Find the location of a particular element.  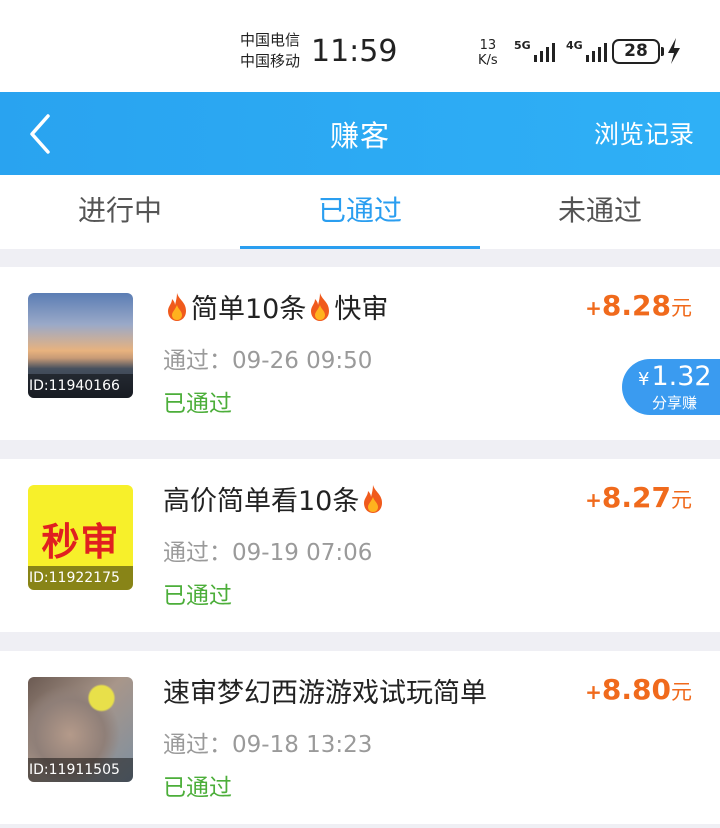

task-title: 速审梦幻西游游戏试玩简单 is located at coordinates (325, 690).